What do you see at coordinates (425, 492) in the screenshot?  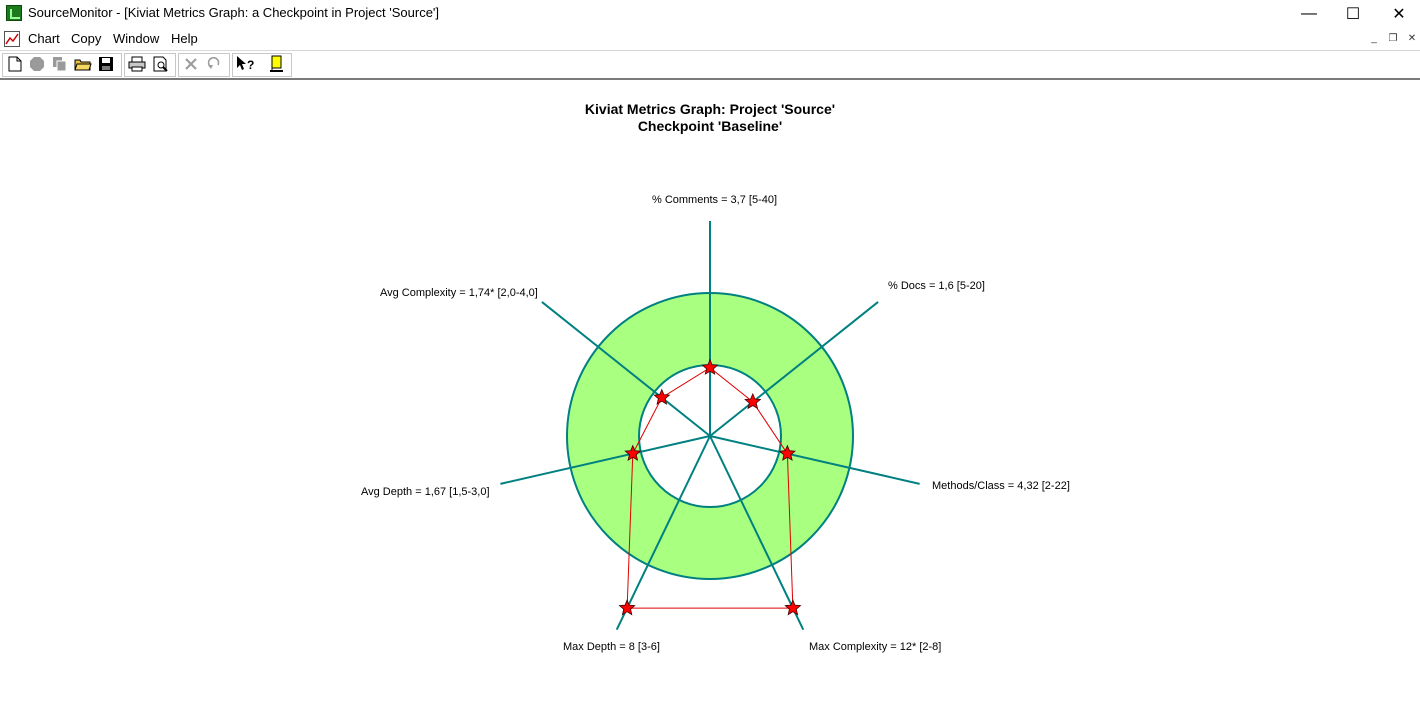 I see `axis-label-avg-depth: Avg Depth = 1,67 [1,5-3,0]` at bounding box center [425, 492].